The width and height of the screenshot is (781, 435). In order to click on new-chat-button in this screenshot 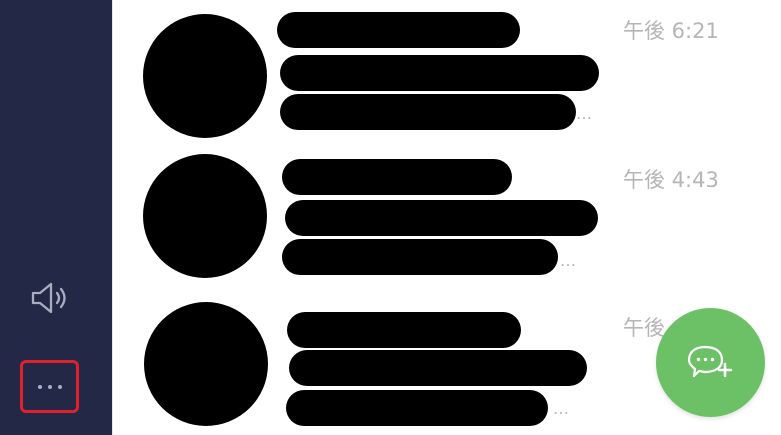, I will do `click(710, 362)`.